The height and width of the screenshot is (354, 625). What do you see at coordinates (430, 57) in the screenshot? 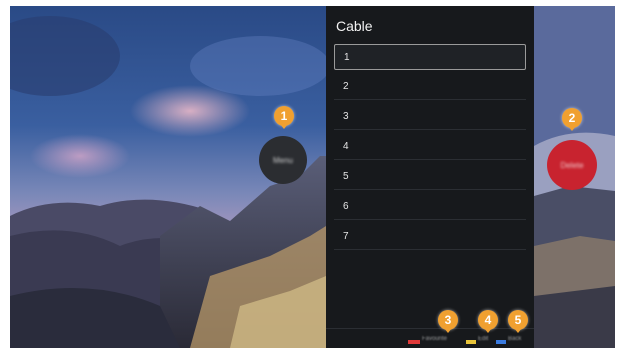
I see `channel-row: 1` at bounding box center [430, 57].